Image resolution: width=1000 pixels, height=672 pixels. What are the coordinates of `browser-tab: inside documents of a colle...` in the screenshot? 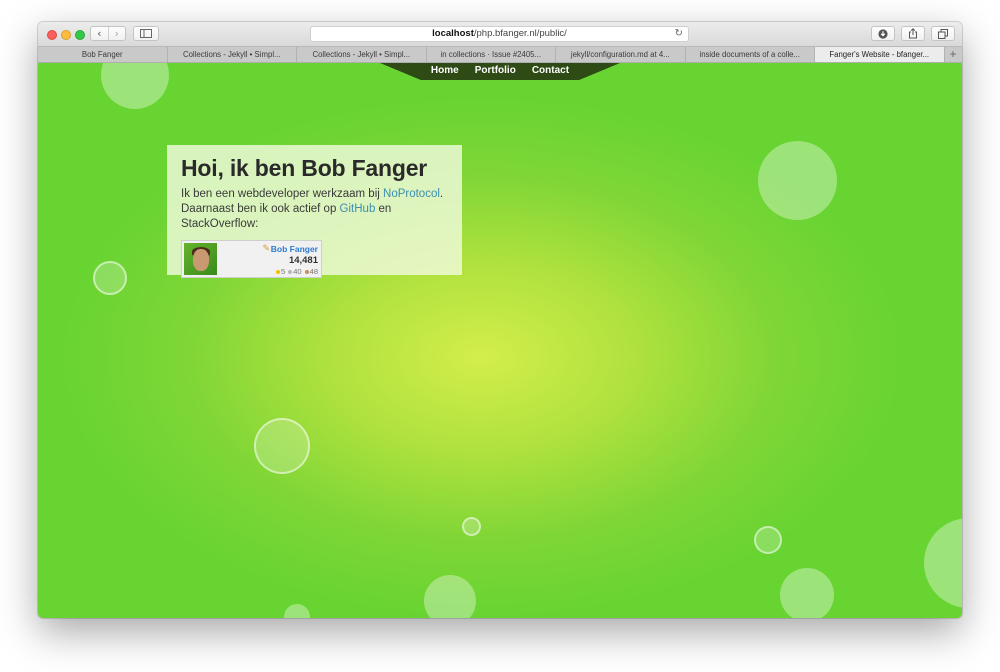 It's located at (750, 54).